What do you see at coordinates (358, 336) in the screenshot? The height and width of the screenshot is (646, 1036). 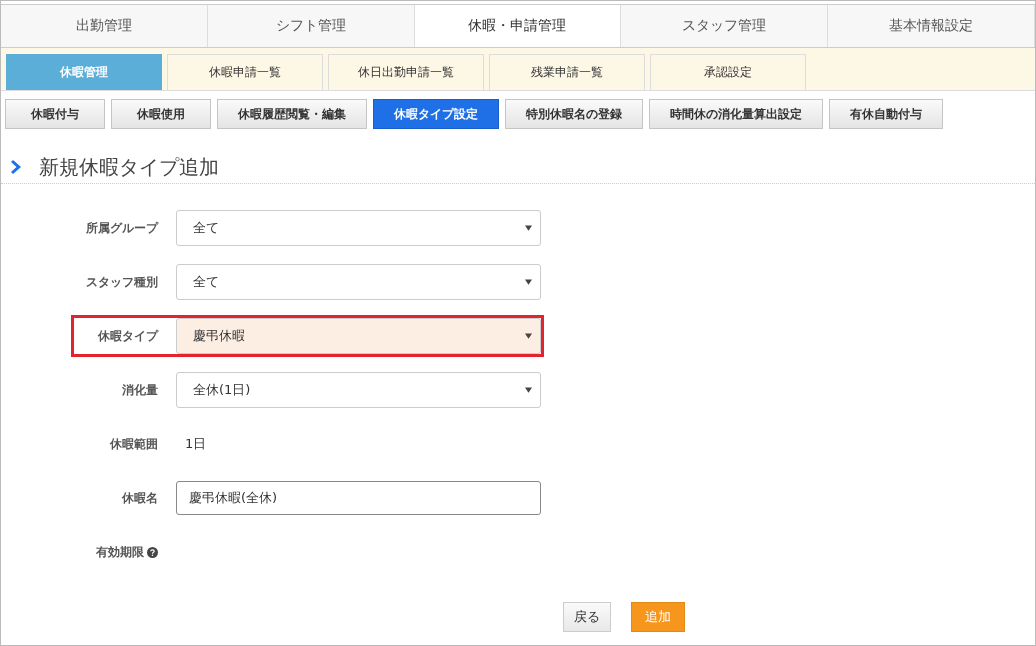 I see `dropdown-field: 慶弔休暇` at bounding box center [358, 336].